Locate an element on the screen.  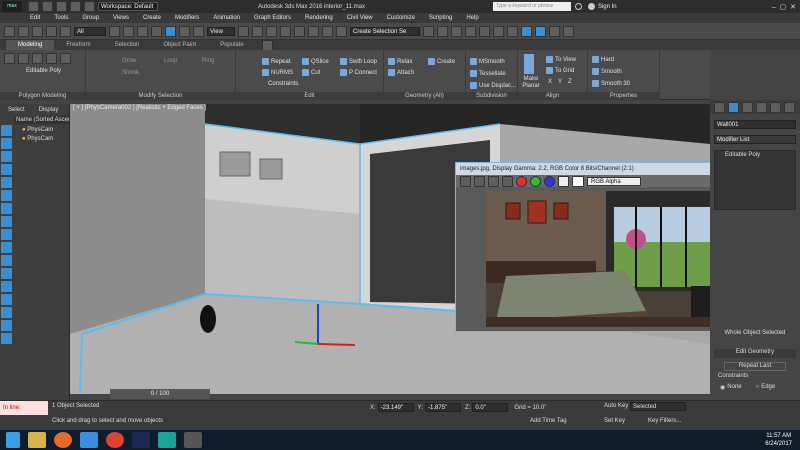
channel-display-dropdown: RGB Alpha is located at coordinates (614, 181).